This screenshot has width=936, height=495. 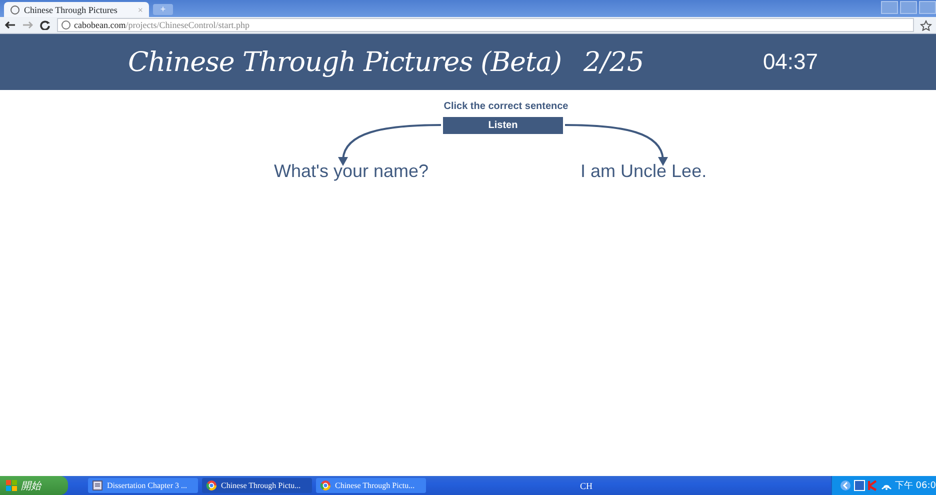 I want to click on tray-app-icon, so click(x=859, y=485).